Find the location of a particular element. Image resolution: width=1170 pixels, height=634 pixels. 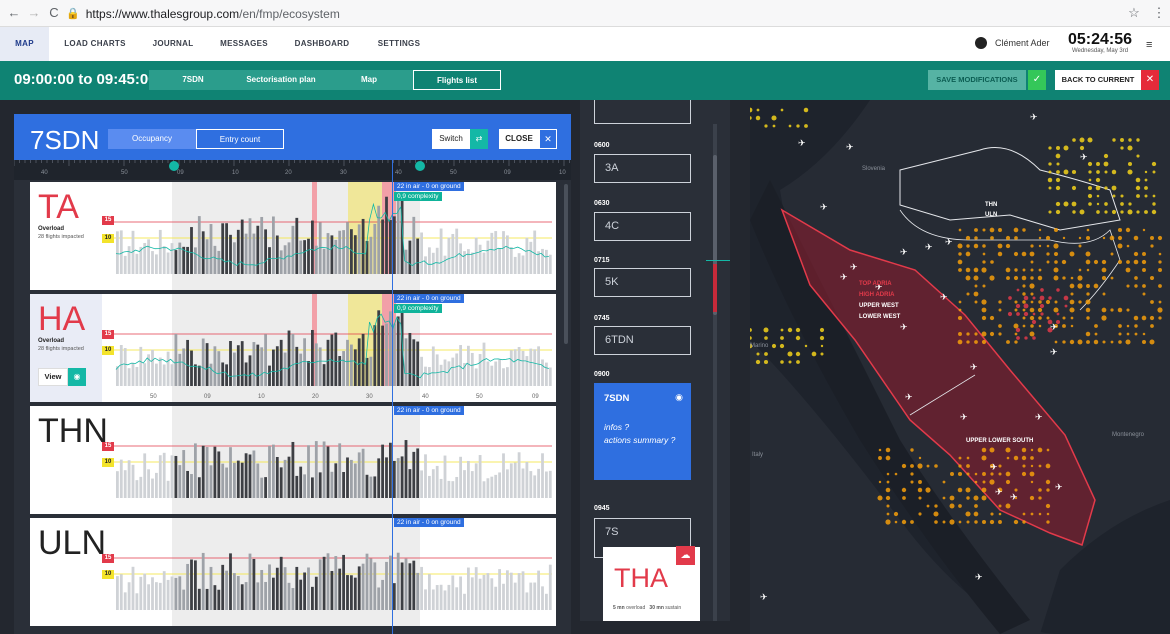

view-button: View is located at coordinates (53, 377).